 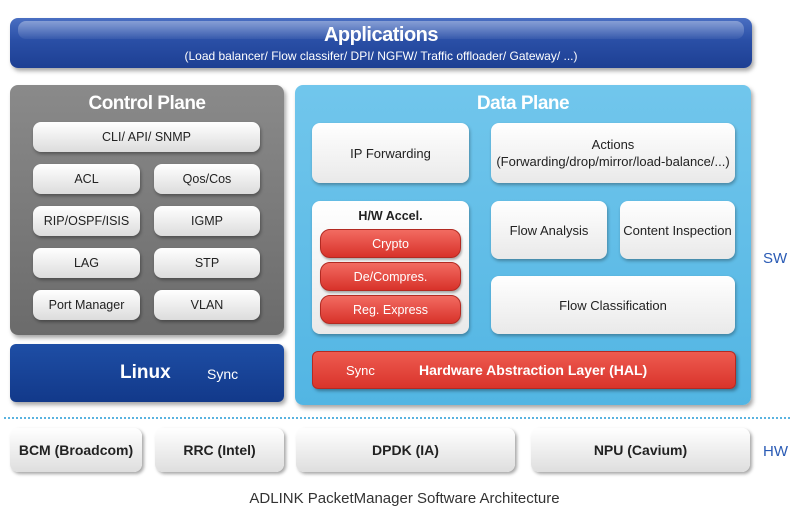 I want to click on cp-item-vlan: VLAN, so click(x=207, y=305).